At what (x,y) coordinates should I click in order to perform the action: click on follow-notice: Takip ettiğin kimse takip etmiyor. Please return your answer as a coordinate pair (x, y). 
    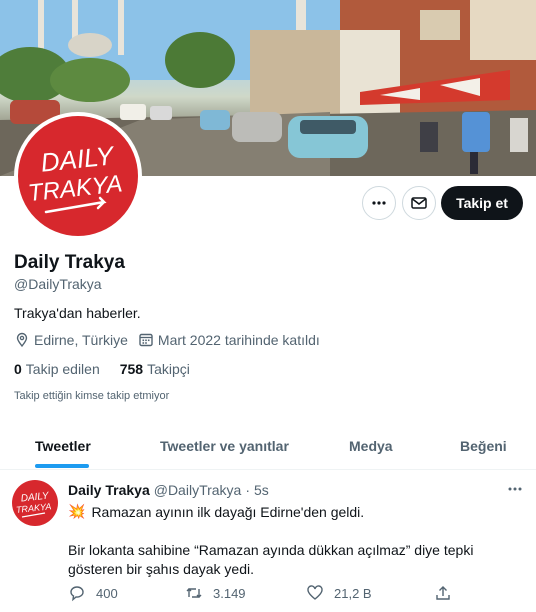
    Looking at the image, I should click on (92, 396).